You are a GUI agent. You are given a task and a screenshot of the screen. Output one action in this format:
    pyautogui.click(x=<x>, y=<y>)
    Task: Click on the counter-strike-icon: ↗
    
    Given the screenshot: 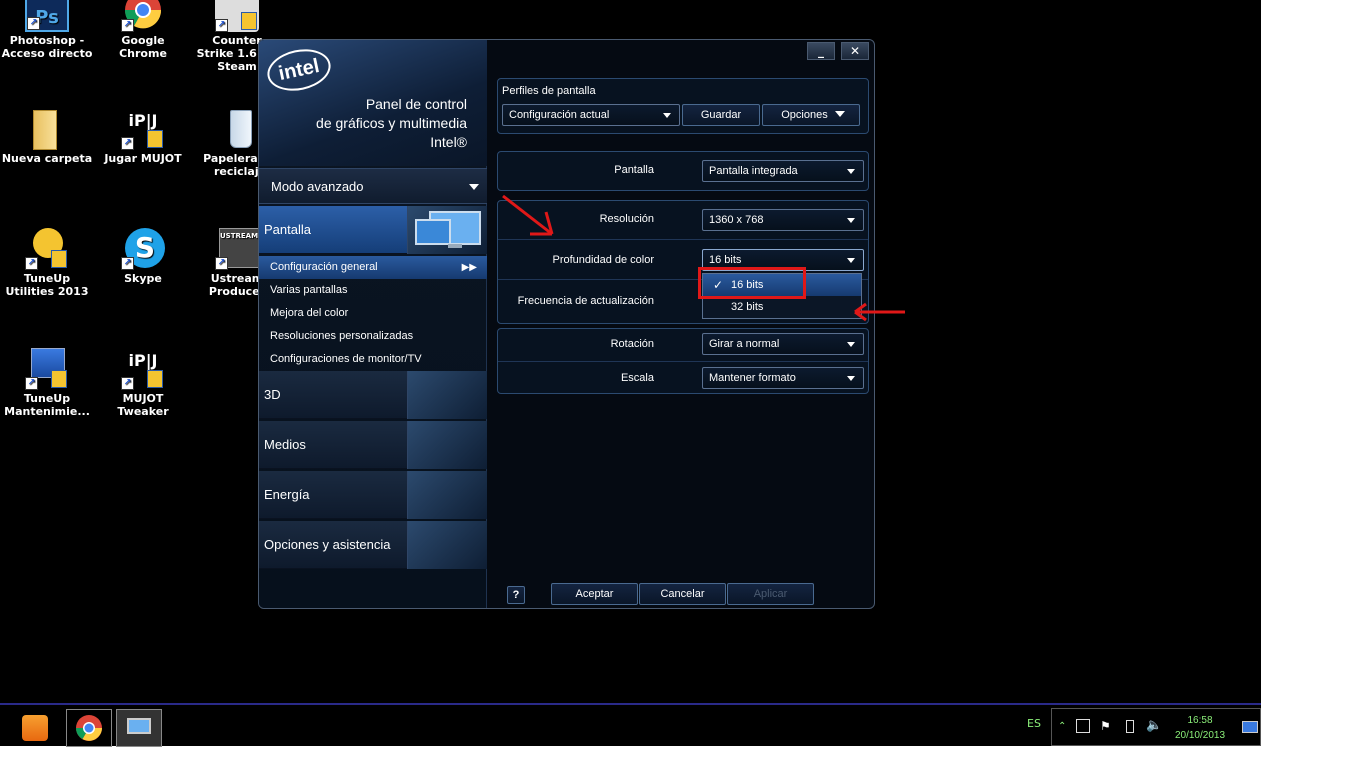 What is the action you would take?
    pyautogui.click(x=237, y=16)
    